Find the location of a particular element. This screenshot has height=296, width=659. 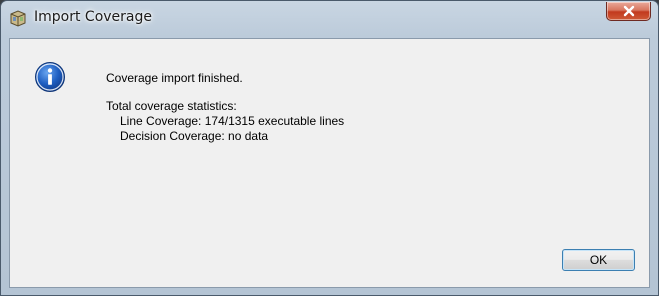

info-icon is located at coordinates (50, 77).